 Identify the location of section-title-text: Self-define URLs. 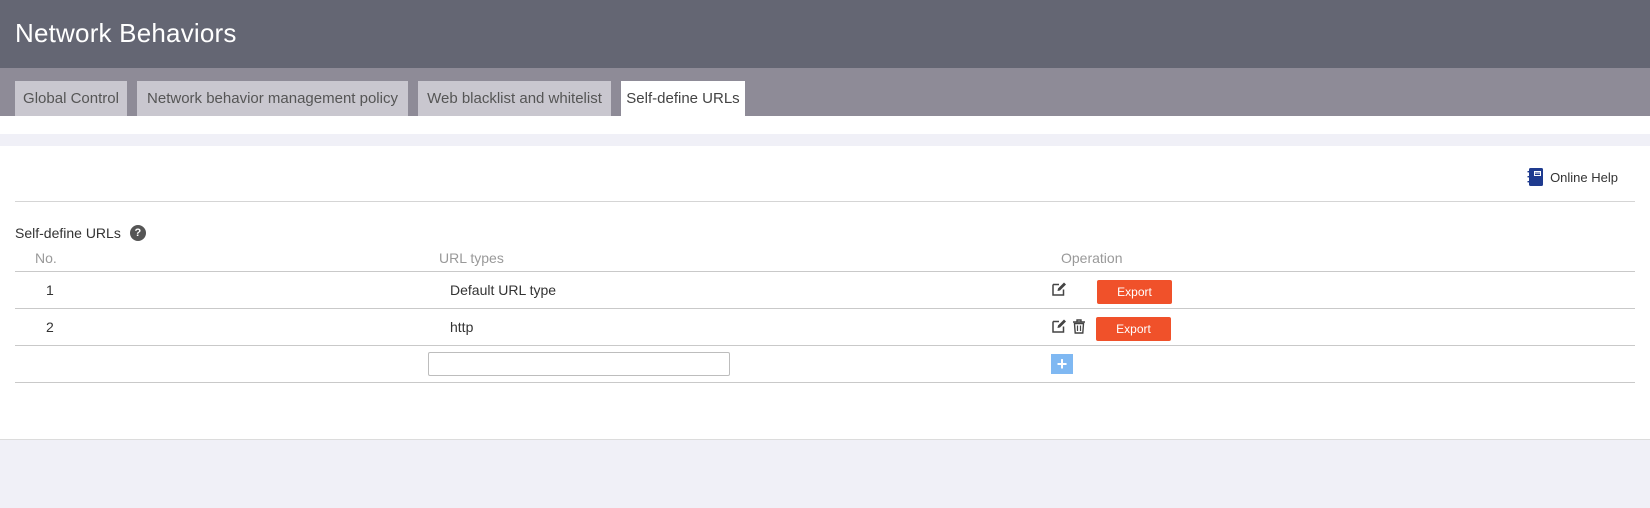
(68, 233).